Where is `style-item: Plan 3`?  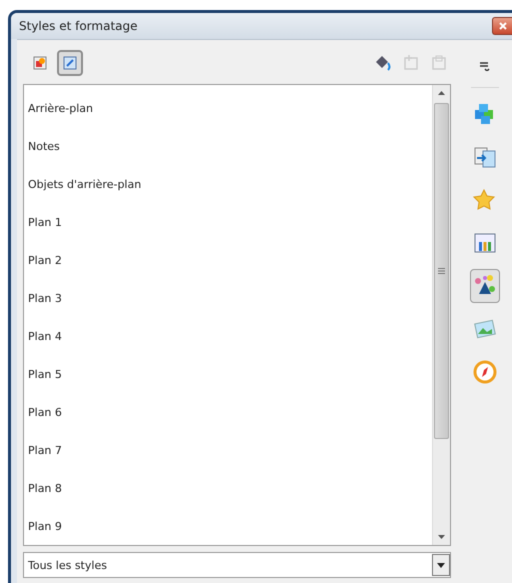 style-item: Plan 3 is located at coordinates (228, 298).